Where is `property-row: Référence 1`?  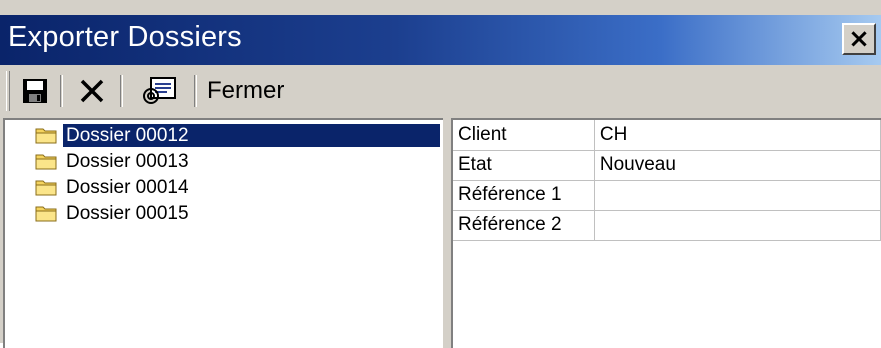 property-row: Référence 1 is located at coordinates (667, 195).